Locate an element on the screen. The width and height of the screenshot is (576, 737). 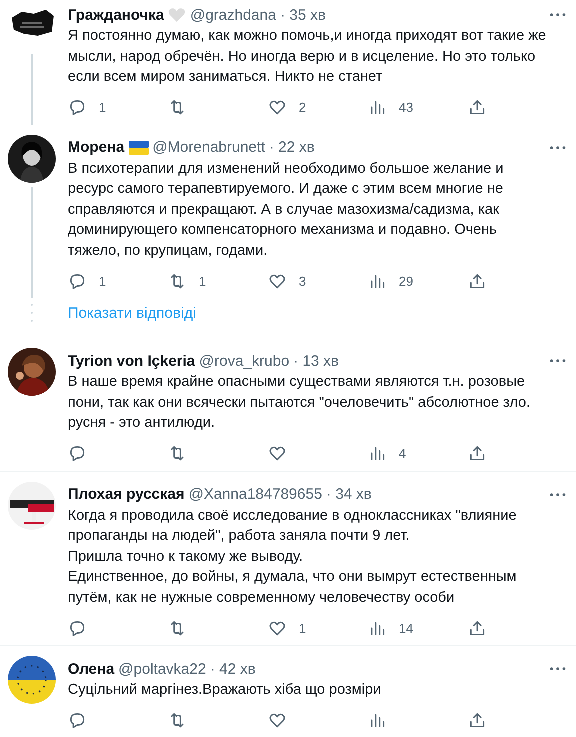
like-count: 2 is located at coordinates (302, 107).